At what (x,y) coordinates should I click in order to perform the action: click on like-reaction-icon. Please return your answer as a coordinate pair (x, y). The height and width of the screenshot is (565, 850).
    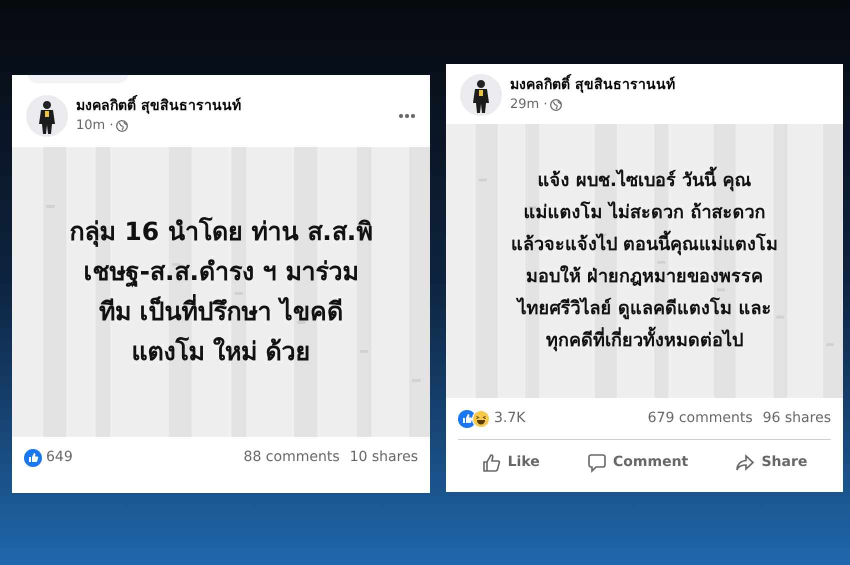
    Looking at the image, I should click on (33, 457).